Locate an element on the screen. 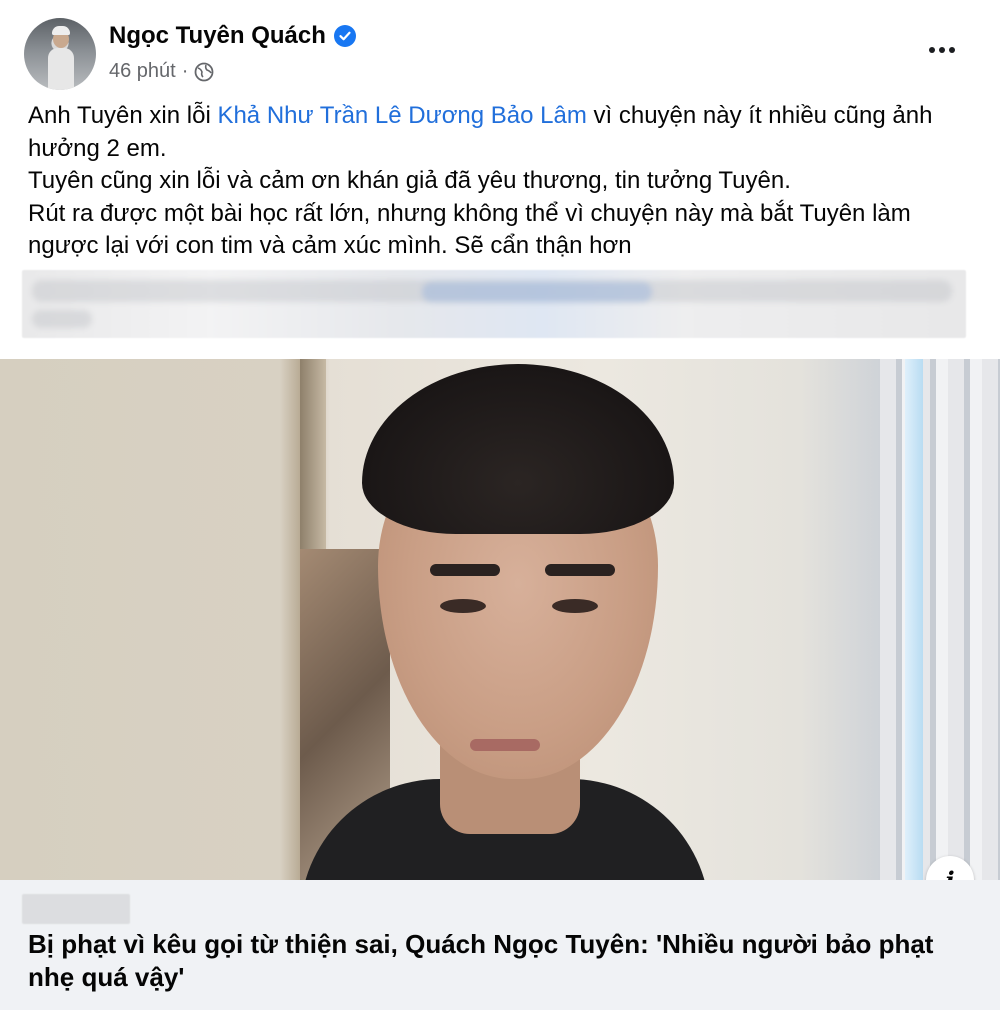 Image resolution: width=1000 pixels, height=1010 pixels. post-meta: 46 phút · is located at coordinates (161, 71).